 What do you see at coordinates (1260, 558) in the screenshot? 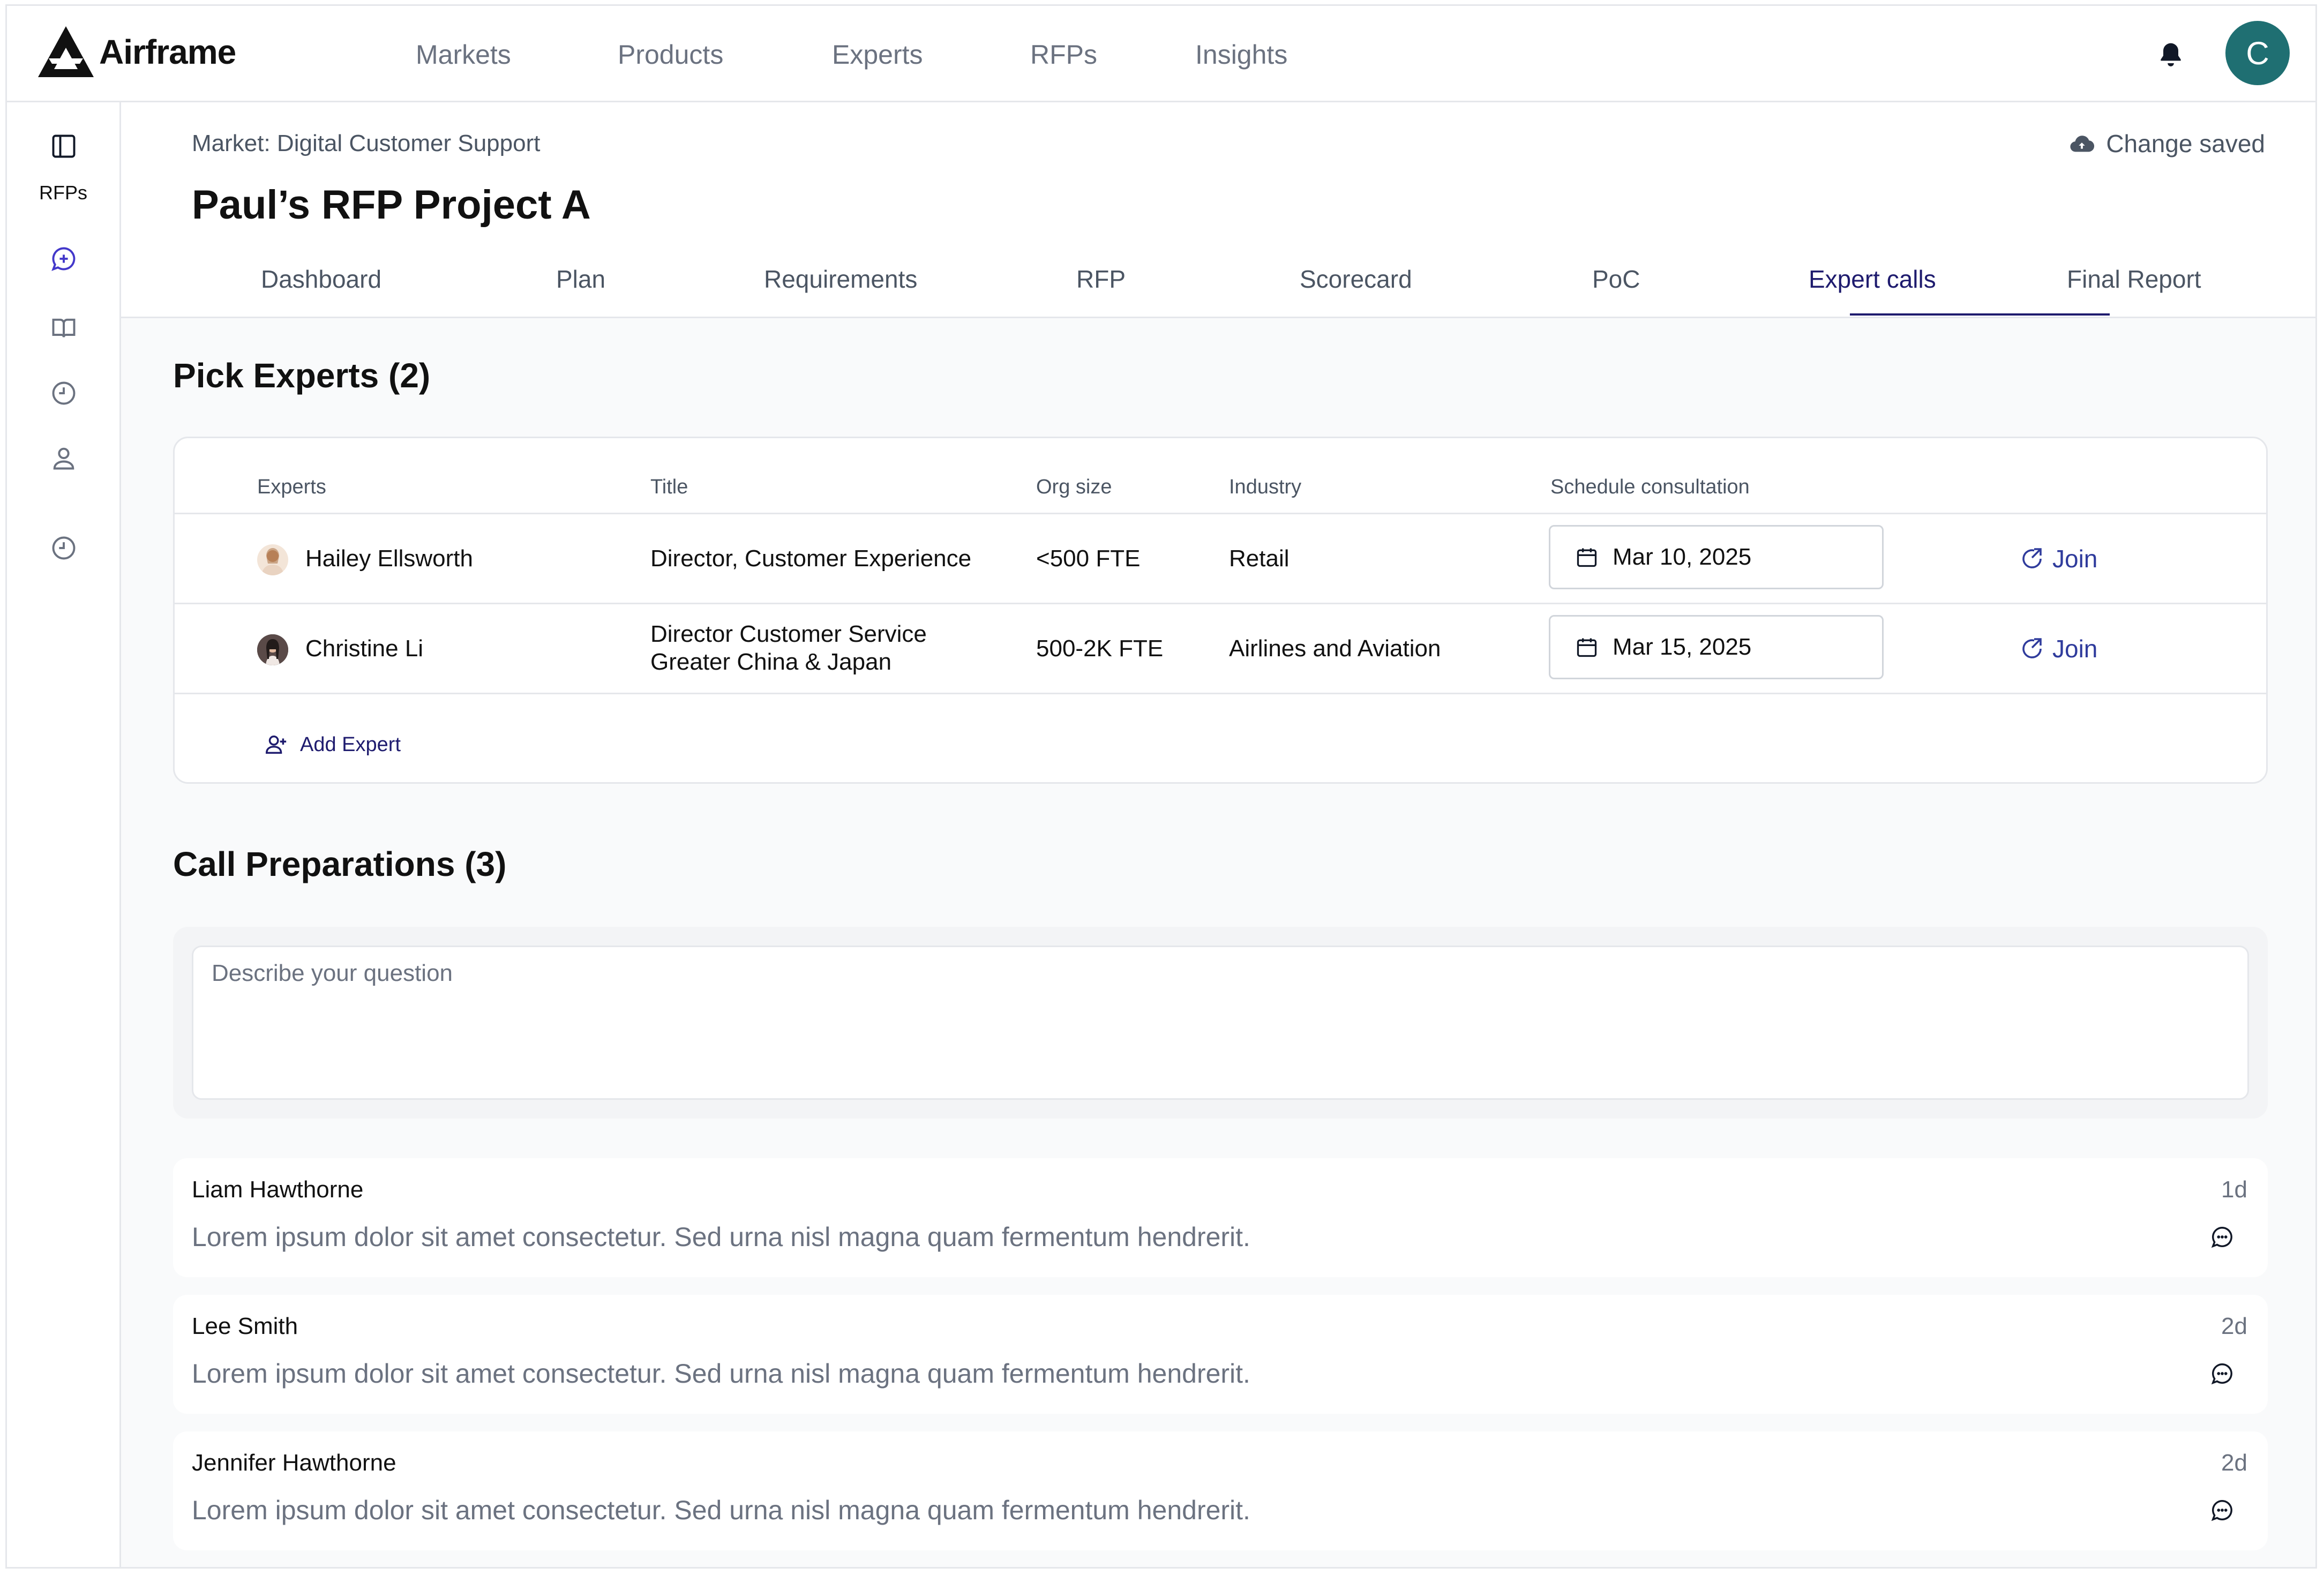
I see `expert-industry: Retail` at bounding box center [1260, 558].